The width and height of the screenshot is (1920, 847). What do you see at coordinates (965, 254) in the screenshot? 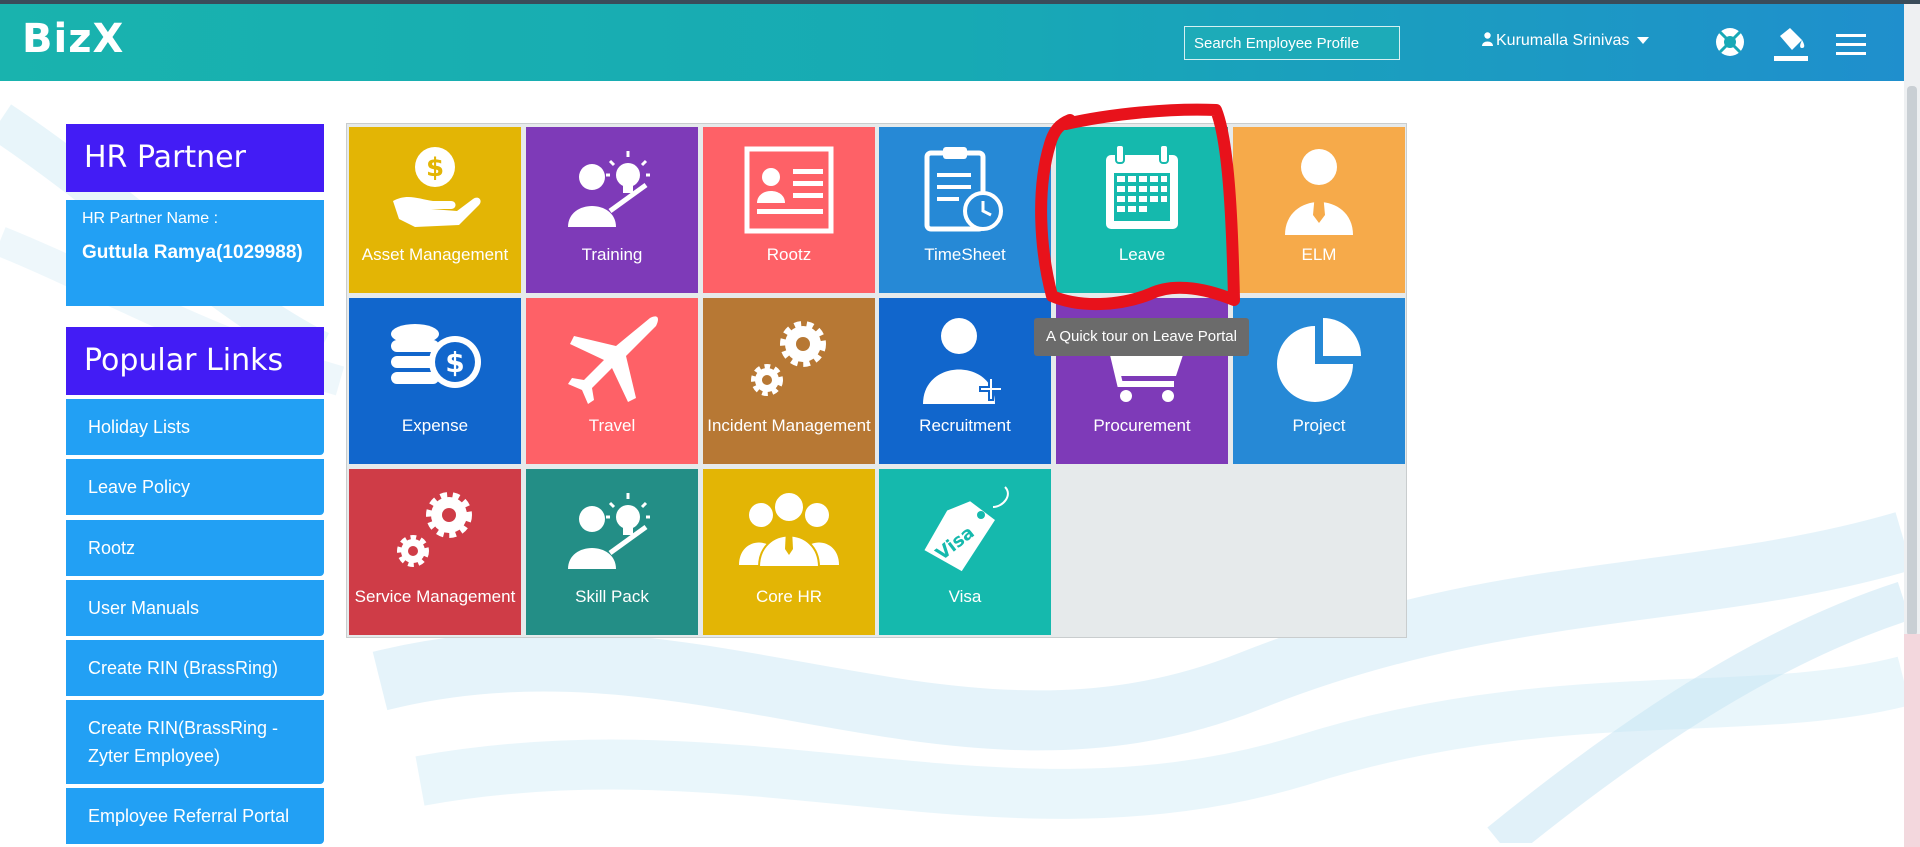
I see `tile-label: TimeSheet` at bounding box center [965, 254].